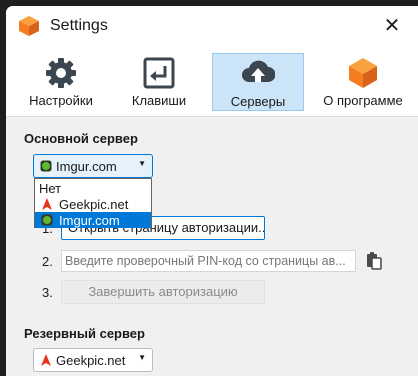 The height and width of the screenshot is (376, 418). I want to click on backup-server-value: Geekpic.net, so click(91, 360).